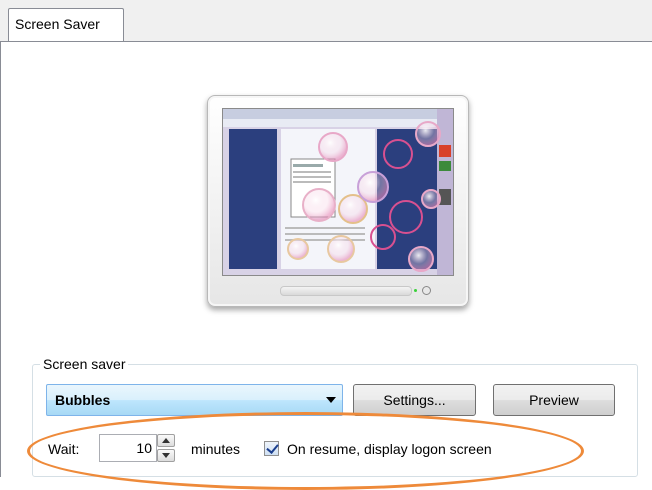 This screenshot has width=652, height=490. I want to click on tab-screen-saver-label: Screen Saver, so click(57, 24).